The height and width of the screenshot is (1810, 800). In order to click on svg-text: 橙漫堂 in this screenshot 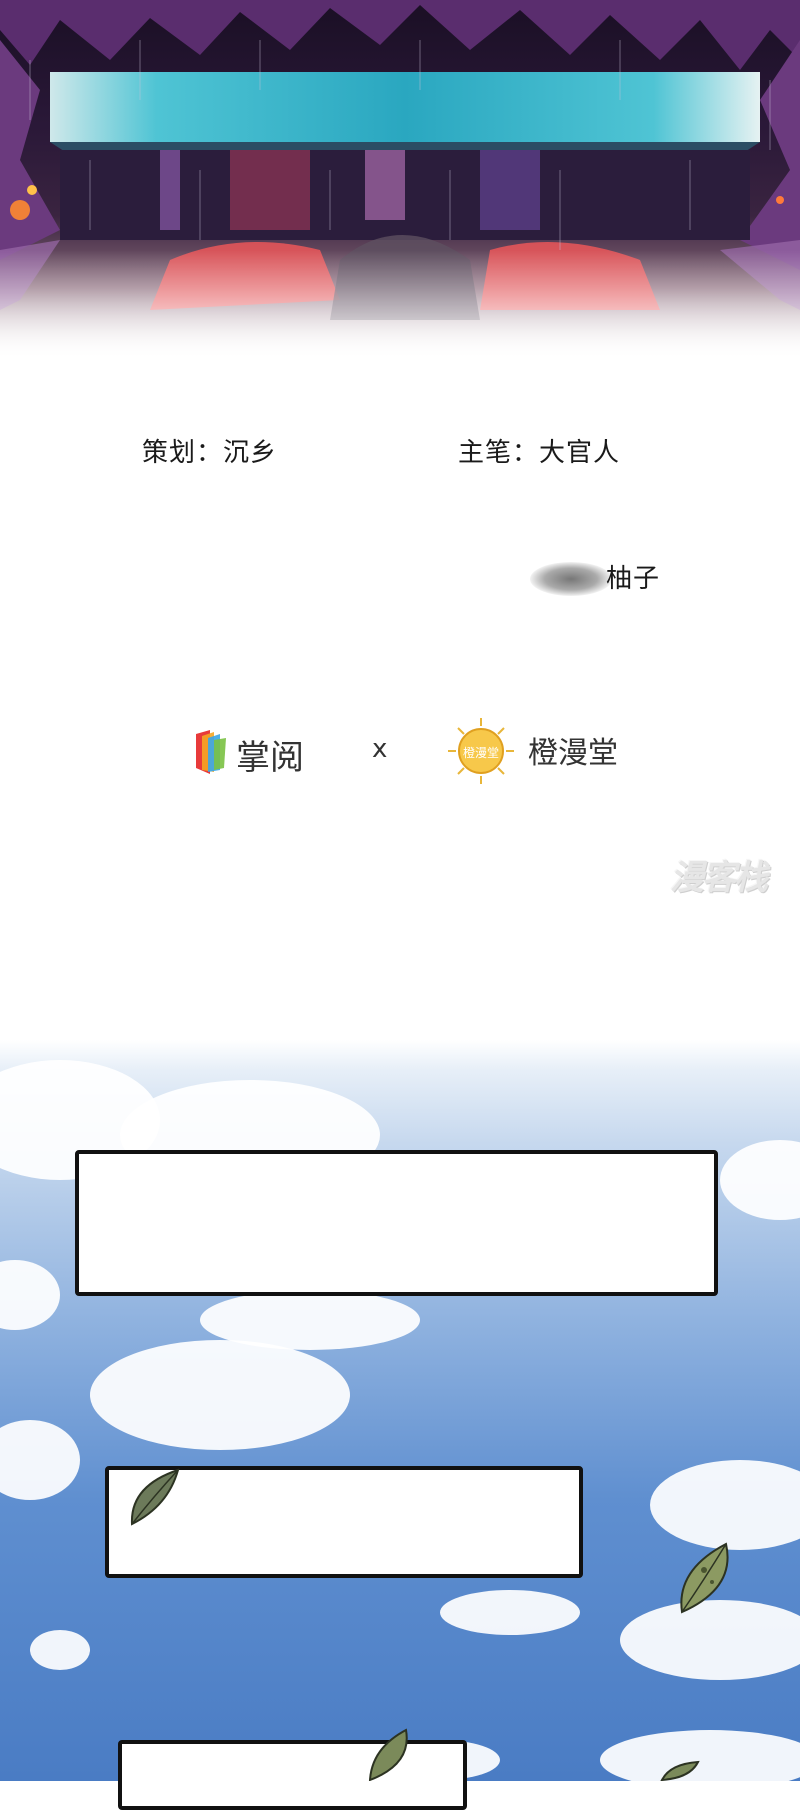, I will do `click(481, 752)`.